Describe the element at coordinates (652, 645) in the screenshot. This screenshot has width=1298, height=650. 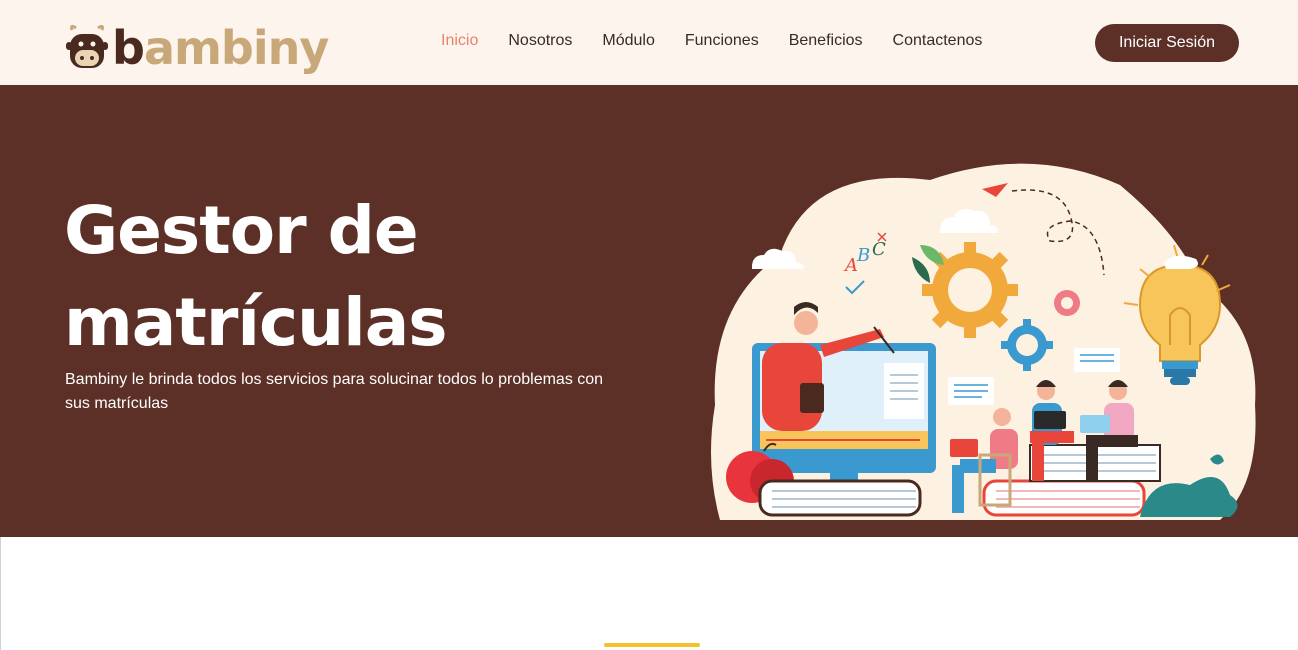
I see `section-accent-line` at that location.